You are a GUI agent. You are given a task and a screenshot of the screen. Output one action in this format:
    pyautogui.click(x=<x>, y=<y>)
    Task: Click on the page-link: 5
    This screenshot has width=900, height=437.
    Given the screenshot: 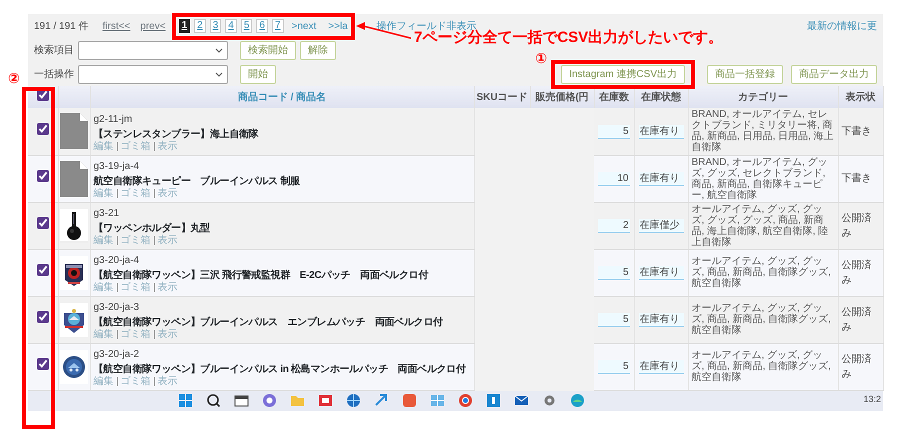 What is the action you would take?
    pyautogui.click(x=246, y=26)
    